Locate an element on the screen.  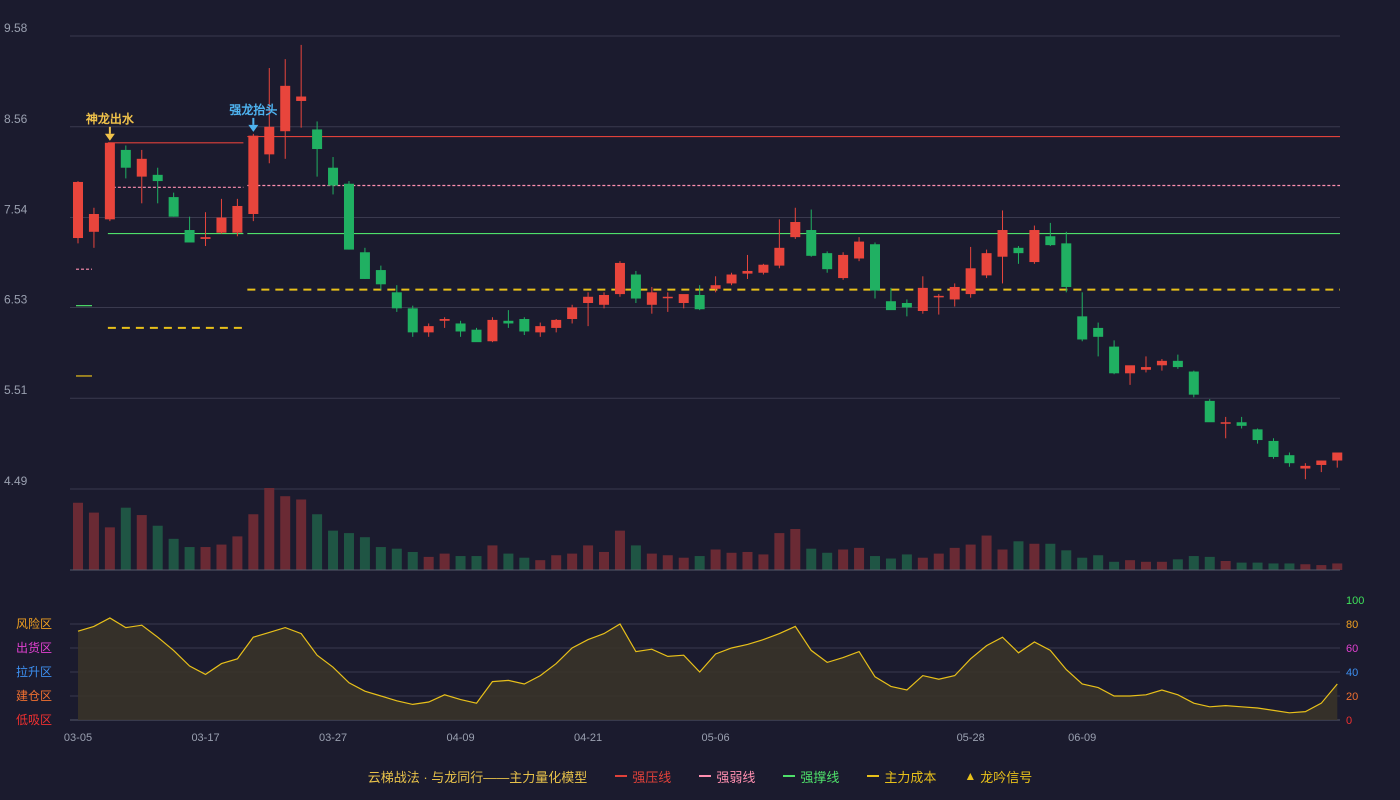
legend-label: 主力成本 is located at coordinates (910, 777).